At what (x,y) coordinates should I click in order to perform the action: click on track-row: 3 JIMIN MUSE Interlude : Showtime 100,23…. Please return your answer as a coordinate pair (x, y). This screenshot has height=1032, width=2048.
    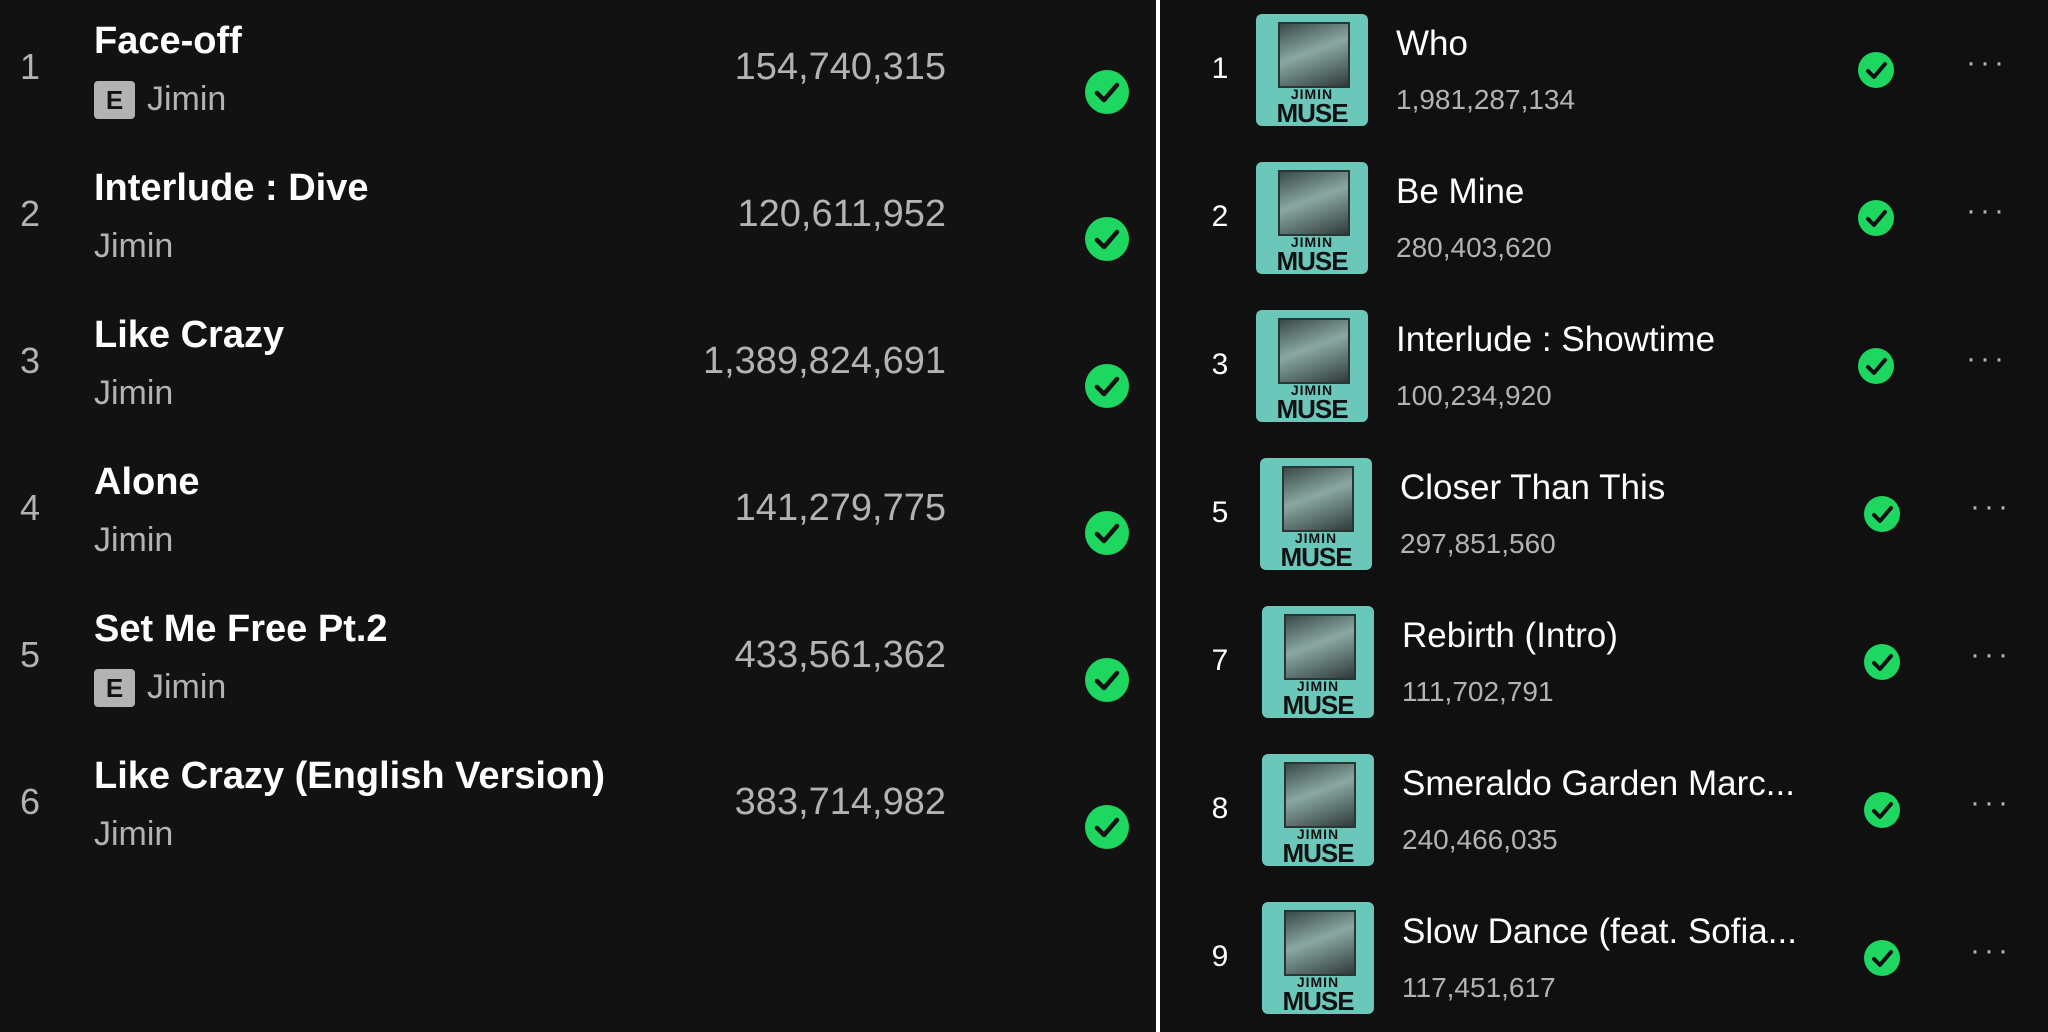
    Looking at the image, I should click on (1604, 370).